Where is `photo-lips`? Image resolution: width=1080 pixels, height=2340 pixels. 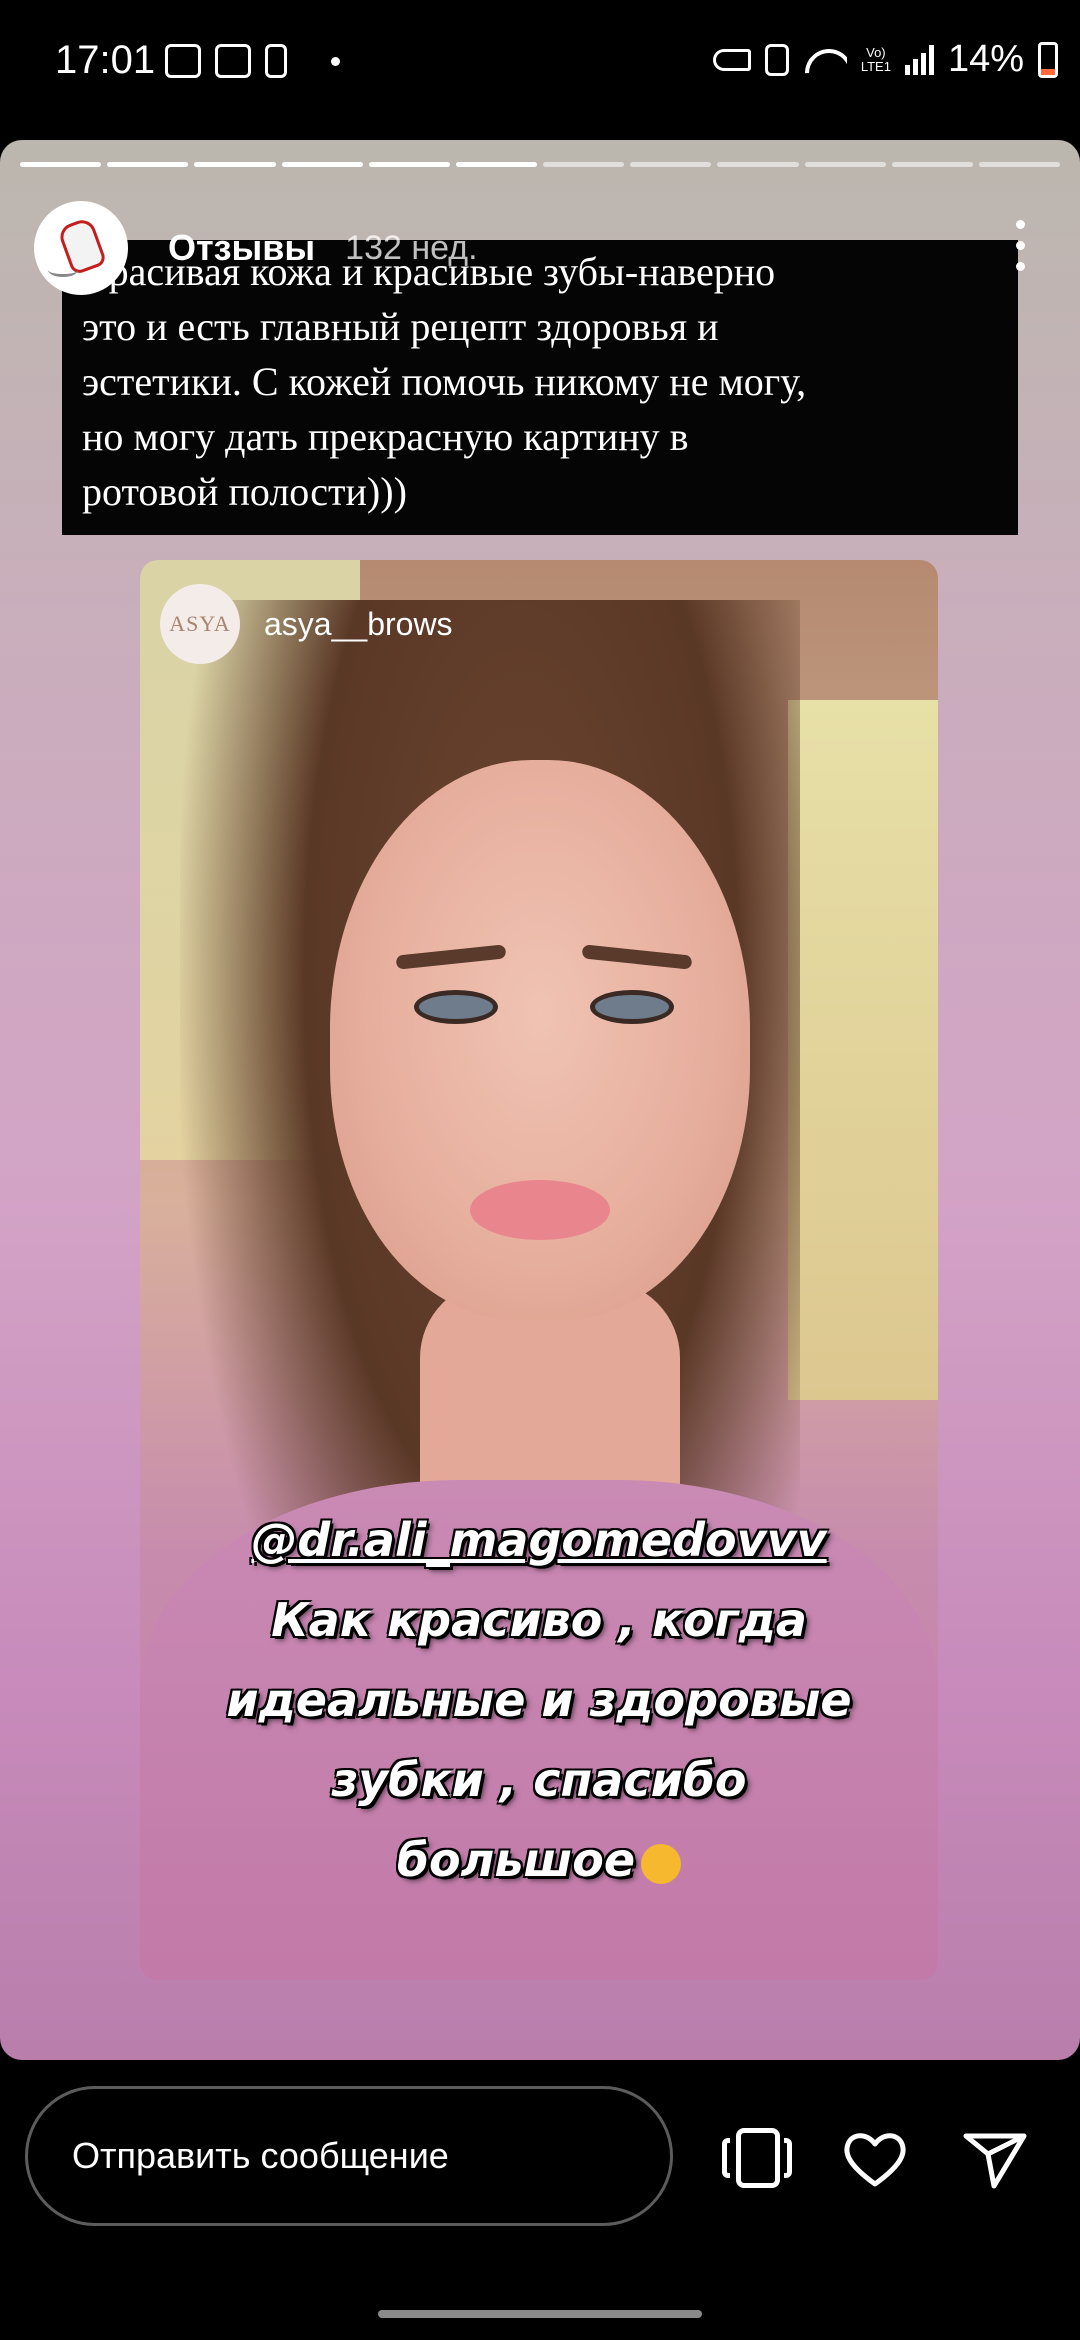
photo-lips is located at coordinates (540, 1210).